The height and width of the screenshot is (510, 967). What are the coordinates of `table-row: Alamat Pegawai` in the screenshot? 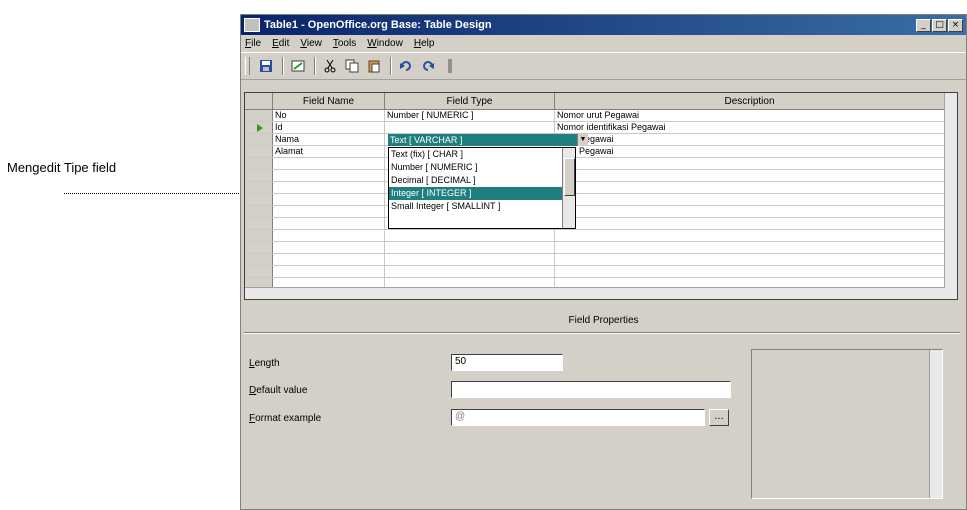 It's located at (601, 152).